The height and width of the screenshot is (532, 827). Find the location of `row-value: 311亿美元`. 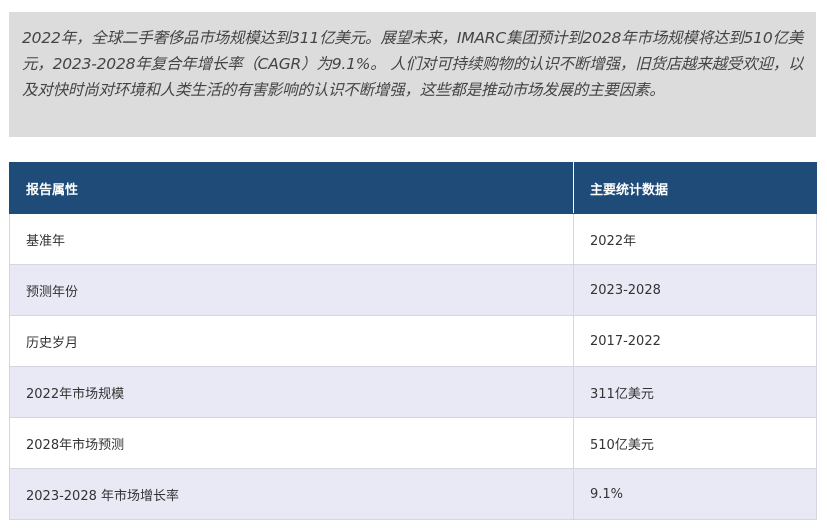

row-value: 311亿美元 is located at coordinates (695, 392).